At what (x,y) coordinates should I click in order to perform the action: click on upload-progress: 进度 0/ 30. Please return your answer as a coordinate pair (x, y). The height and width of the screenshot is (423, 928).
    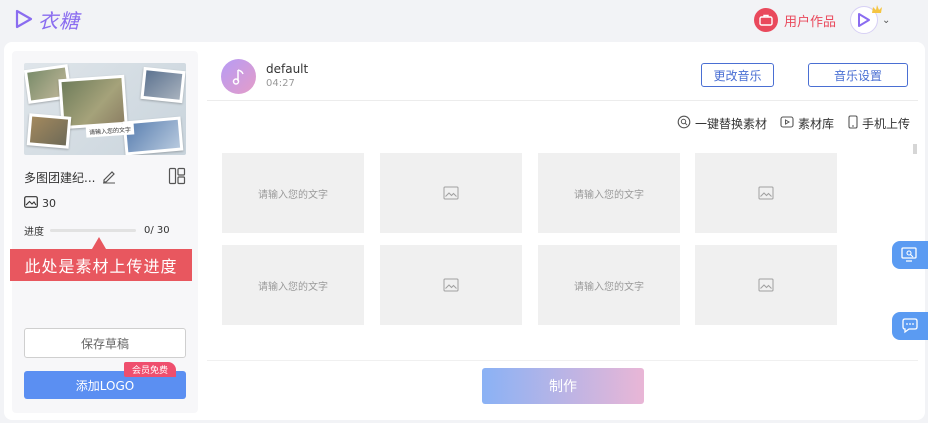
    Looking at the image, I should click on (105, 230).